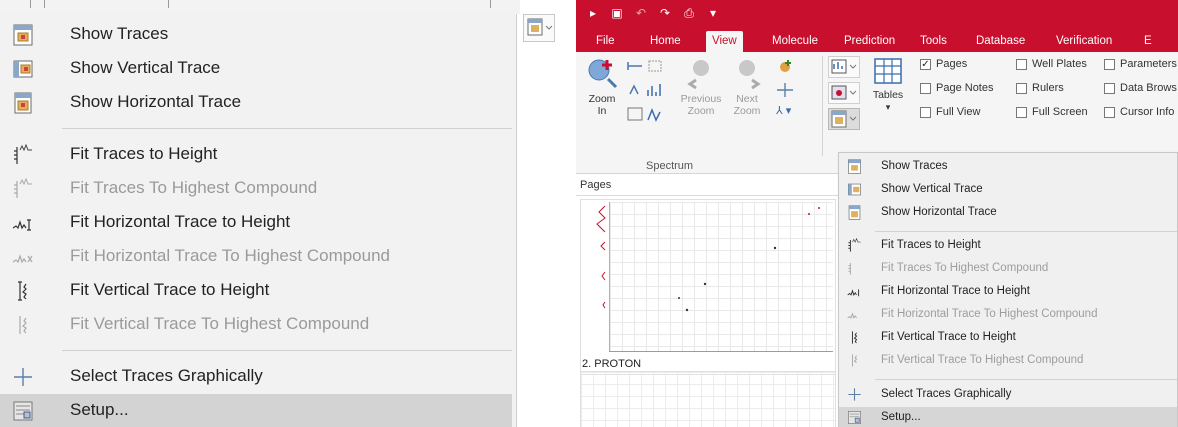 The image size is (1178, 427). I want to click on checkbox-page-notes: Page Notes, so click(956, 88).